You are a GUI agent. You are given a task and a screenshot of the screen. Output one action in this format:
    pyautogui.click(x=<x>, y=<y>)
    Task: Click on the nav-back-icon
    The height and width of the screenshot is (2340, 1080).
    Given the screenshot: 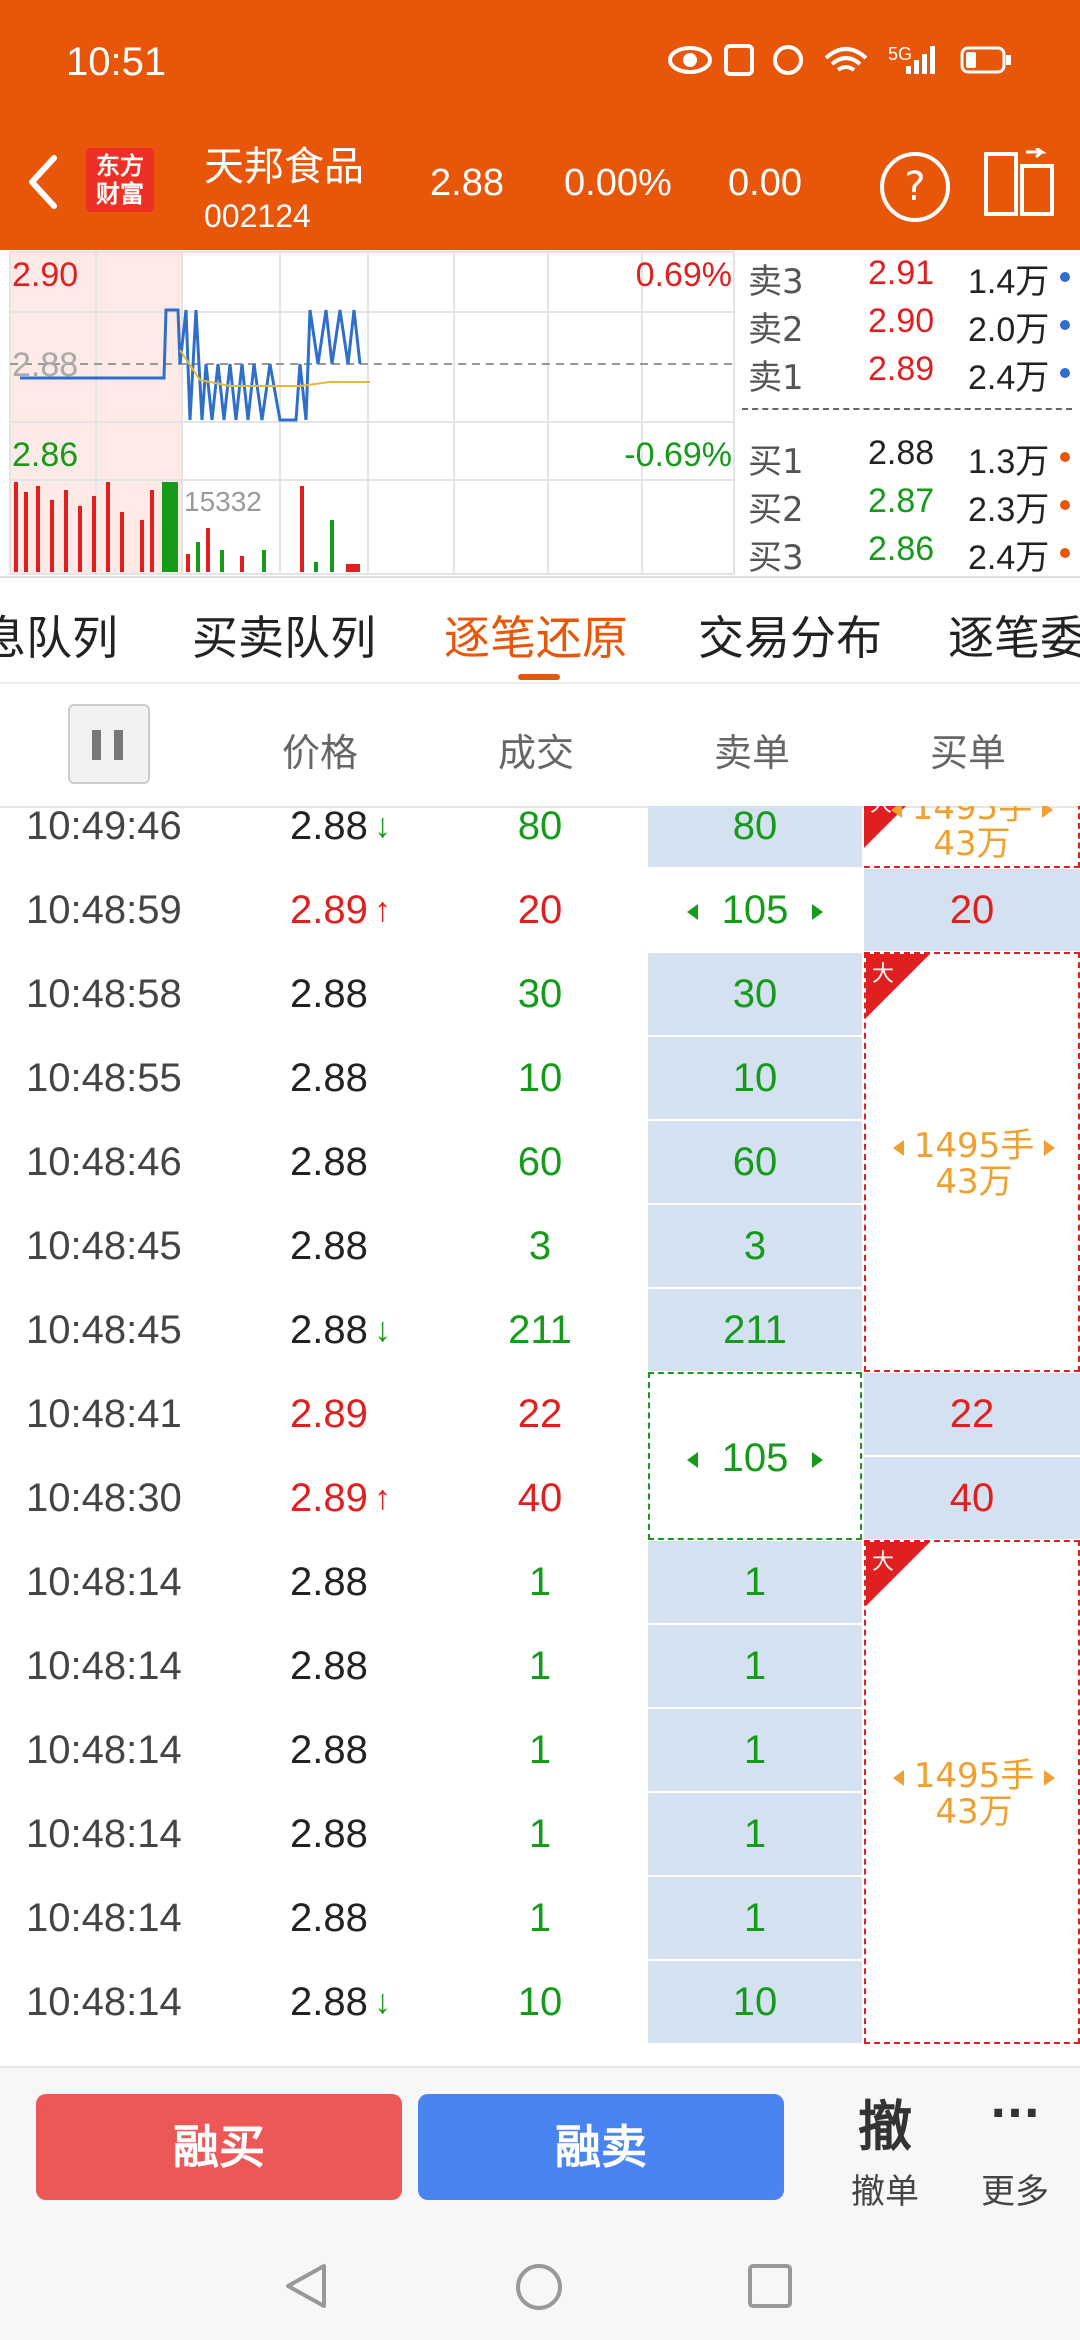 What is the action you would take?
    pyautogui.click(x=306, y=2286)
    